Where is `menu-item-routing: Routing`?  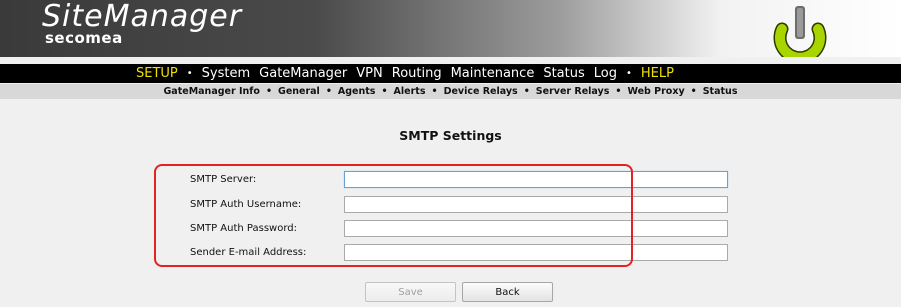
menu-item-routing: Routing is located at coordinates (417, 73).